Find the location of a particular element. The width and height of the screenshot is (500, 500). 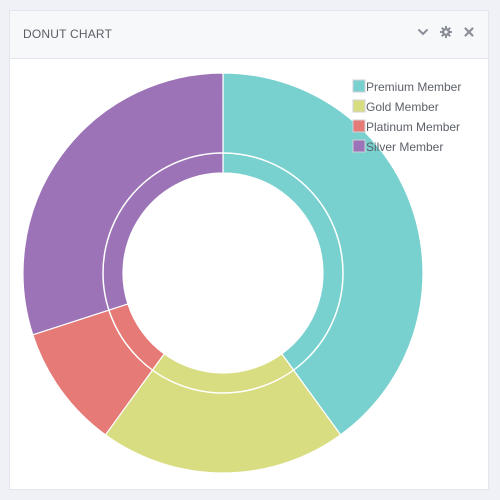

legend-item-premium-member: Premium Member is located at coordinates (406, 86).